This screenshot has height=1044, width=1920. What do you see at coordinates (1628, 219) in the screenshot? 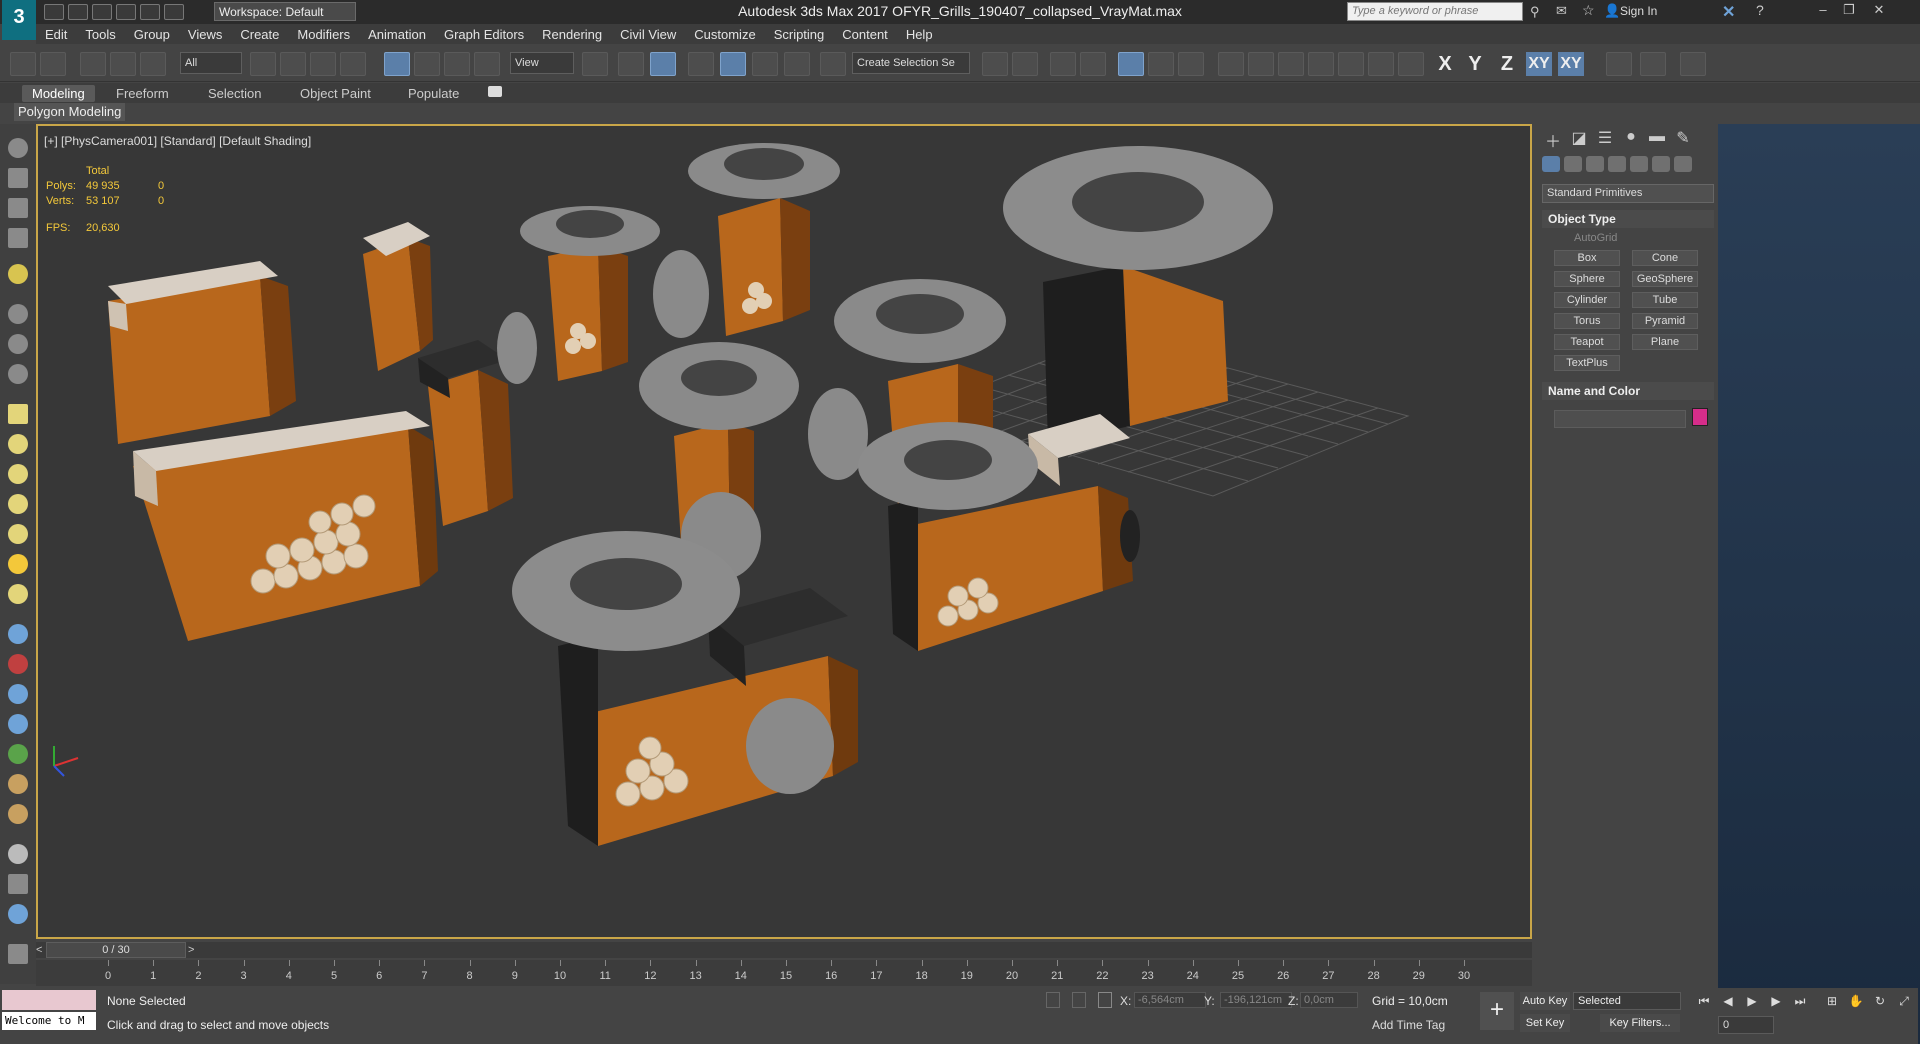
I see `object-type-rollout: Object Type` at bounding box center [1628, 219].